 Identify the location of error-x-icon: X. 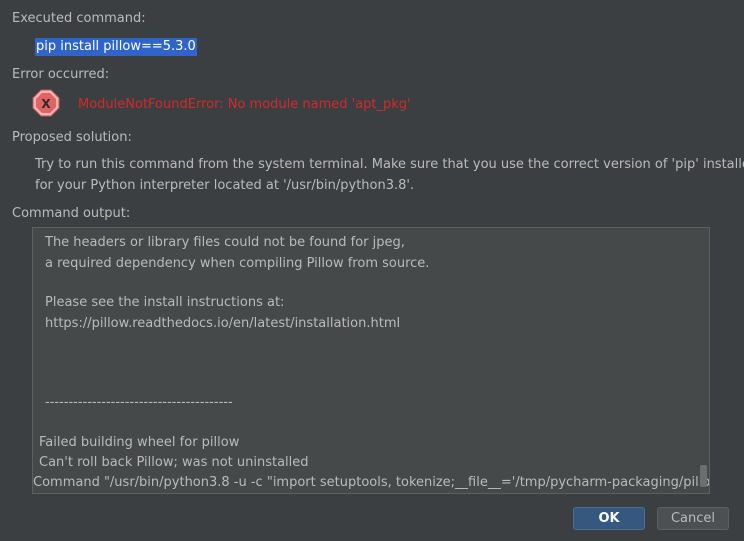
(46, 103).